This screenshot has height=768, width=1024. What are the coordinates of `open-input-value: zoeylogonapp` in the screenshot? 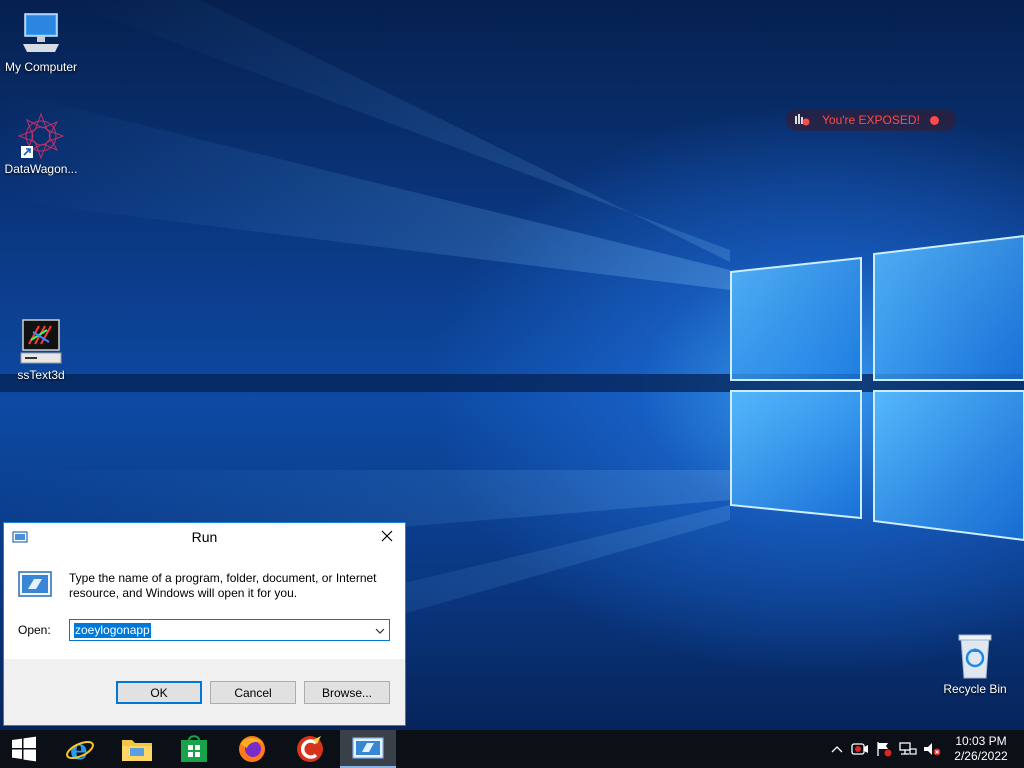 It's located at (112, 630).